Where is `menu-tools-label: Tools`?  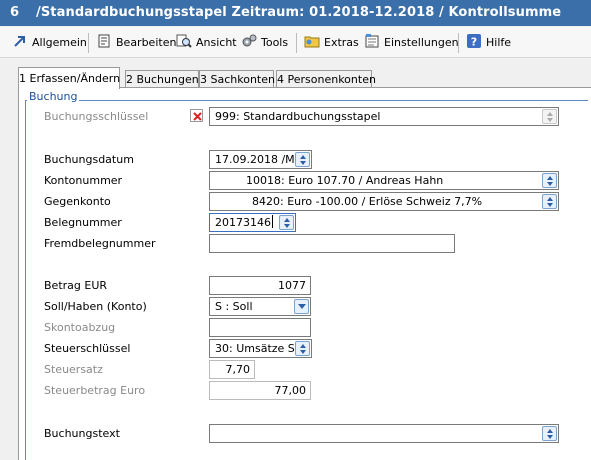 menu-tools-label: Tools is located at coordinates (275, 42).